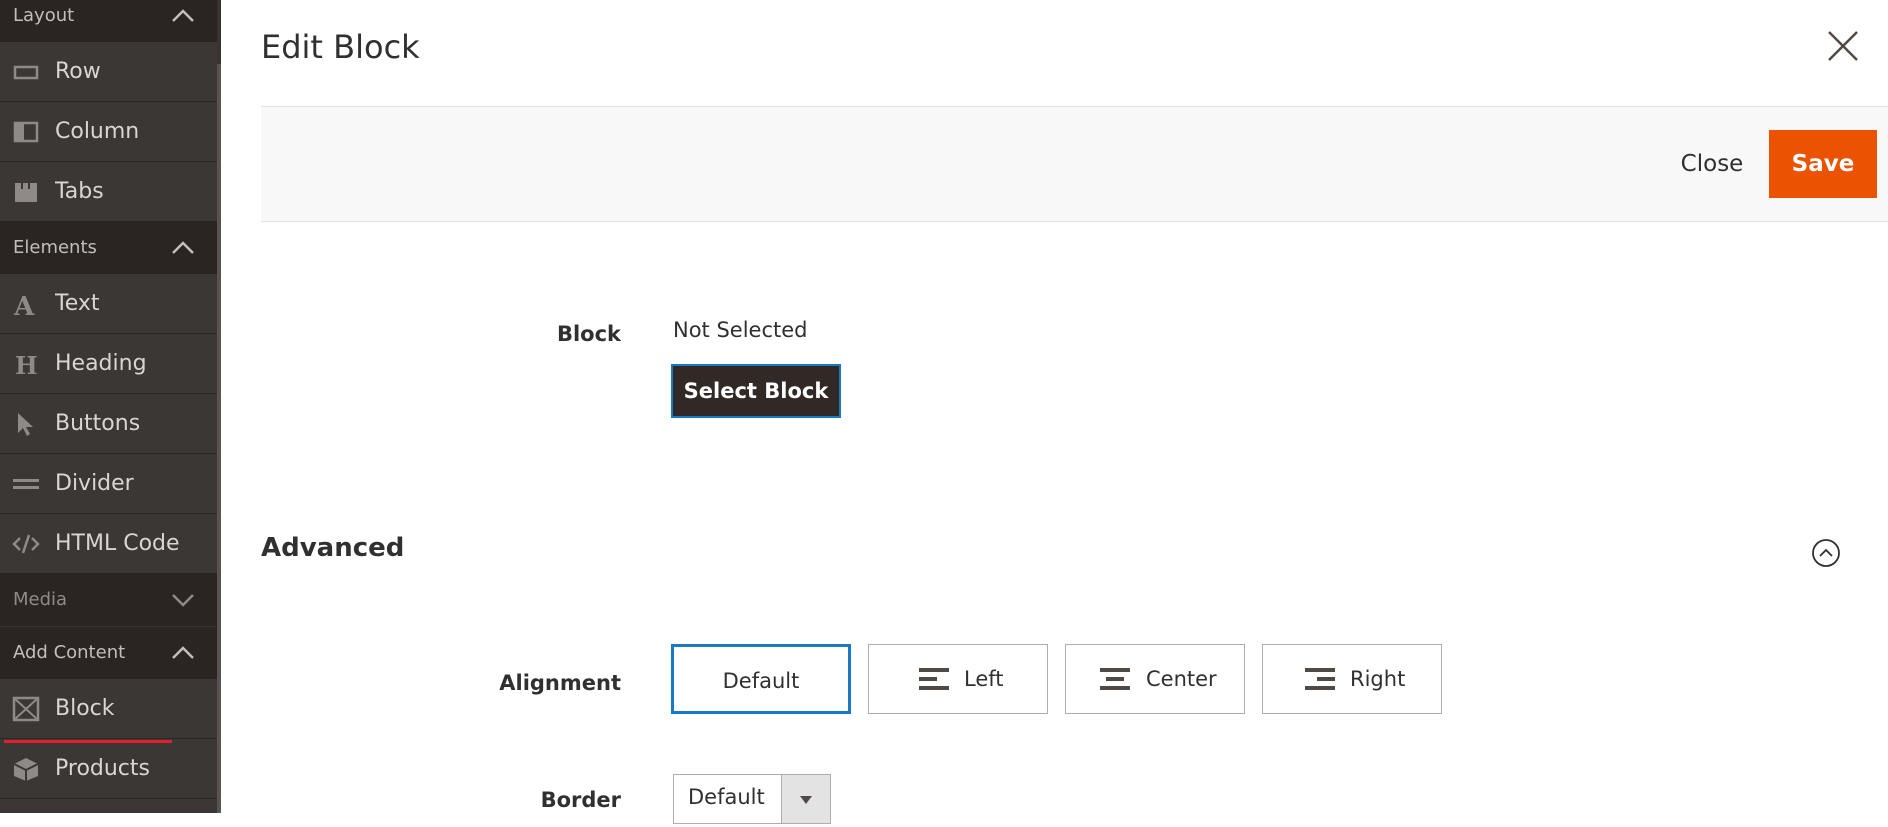 The width and height of the screenshot is (1888, 827). Describe the element at coordinates (1181, 679) in the screenshot. I see `alignment-option-label: Center` at that location.